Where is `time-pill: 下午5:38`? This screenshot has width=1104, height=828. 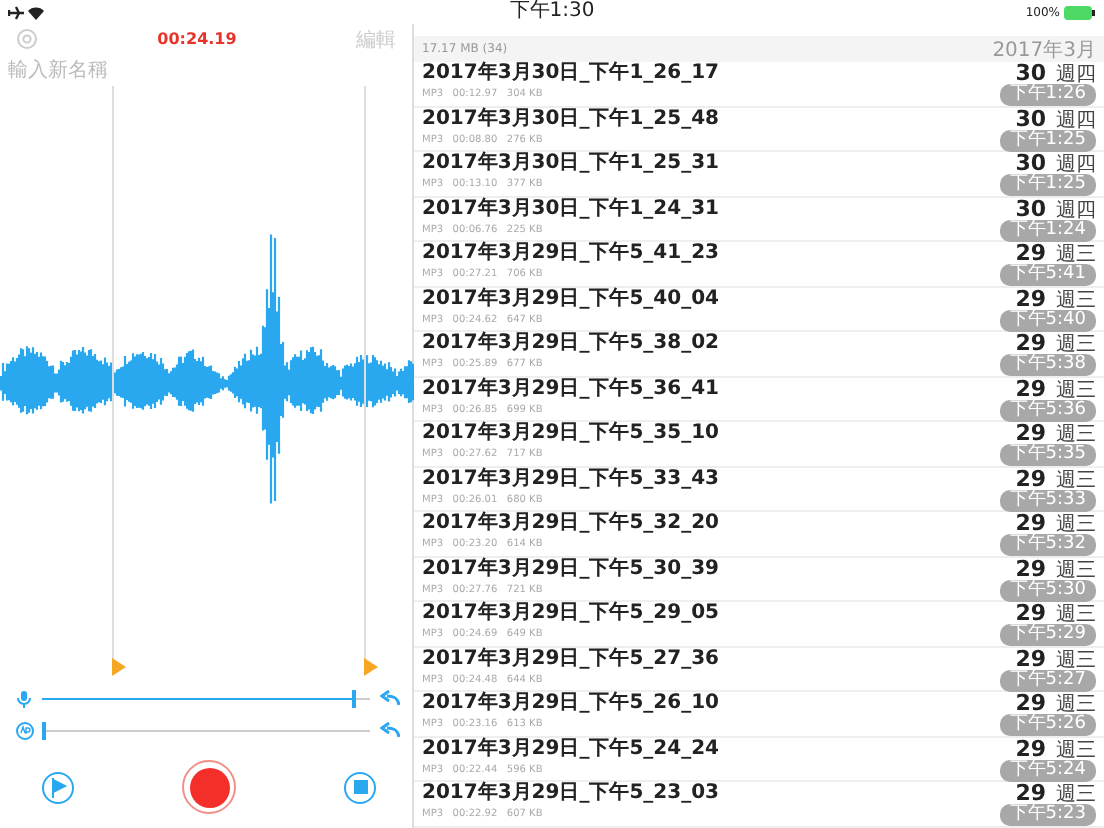 time-pill: 下午5:38 is located at coordinates (1047, 365).